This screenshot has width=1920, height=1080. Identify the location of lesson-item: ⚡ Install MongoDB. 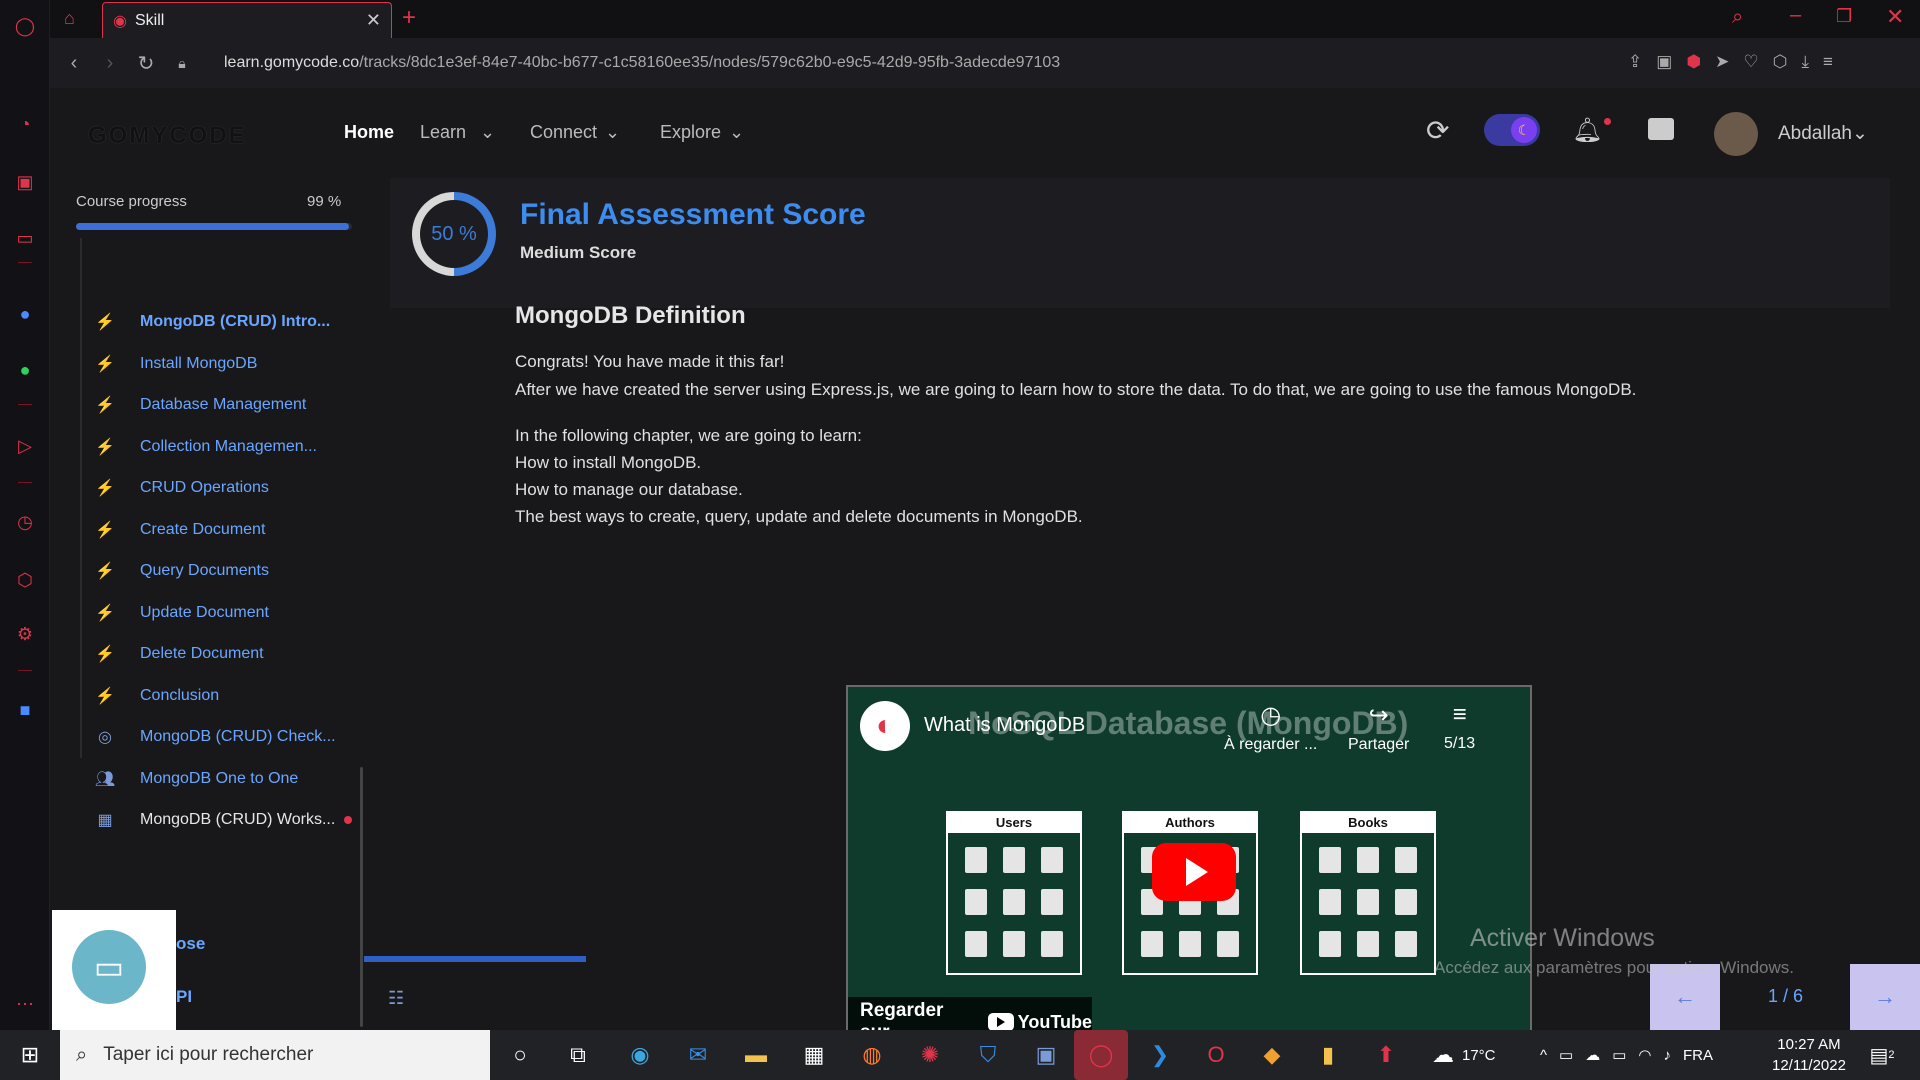
(217, 364).